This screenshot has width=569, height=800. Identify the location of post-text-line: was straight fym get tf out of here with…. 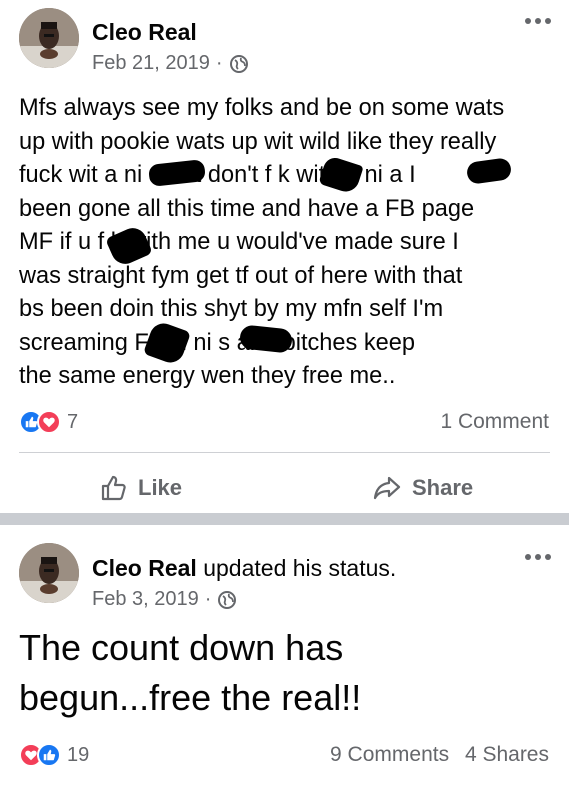
(241, 275).